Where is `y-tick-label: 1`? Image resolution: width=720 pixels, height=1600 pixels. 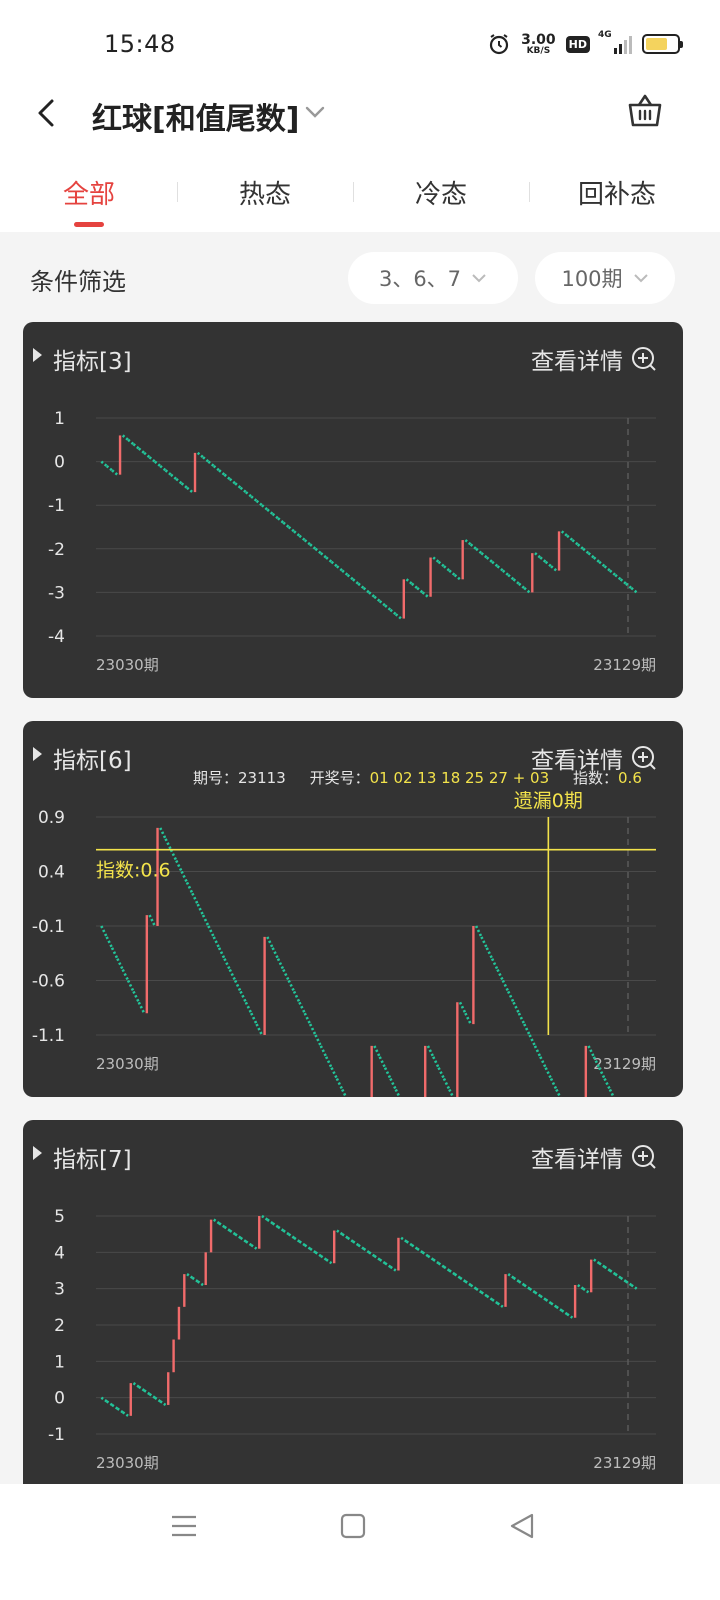
y-tick-label: 1 is located at coordinates (59, 419).